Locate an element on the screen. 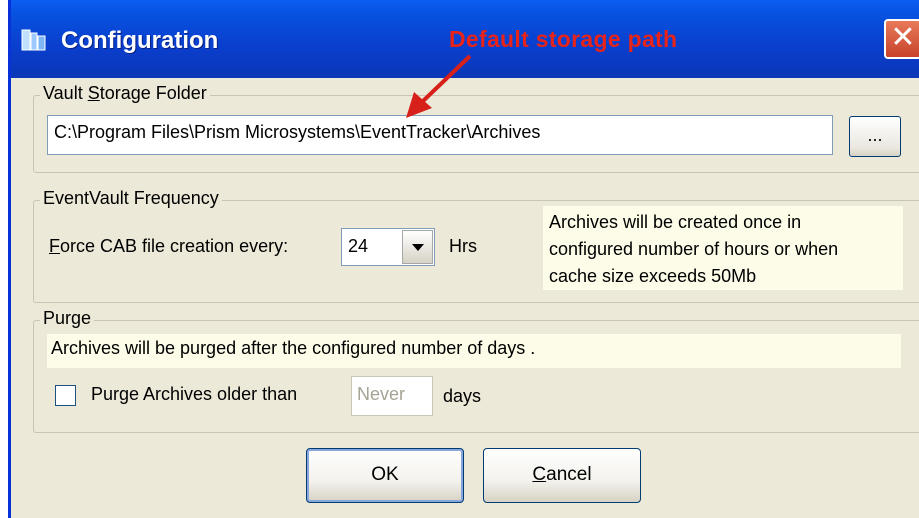 Image resolution: width=919 pixels, height=518 pixels. frequency-info-line: cache size exceeds 50Mb is located at coordinates (653, 276).